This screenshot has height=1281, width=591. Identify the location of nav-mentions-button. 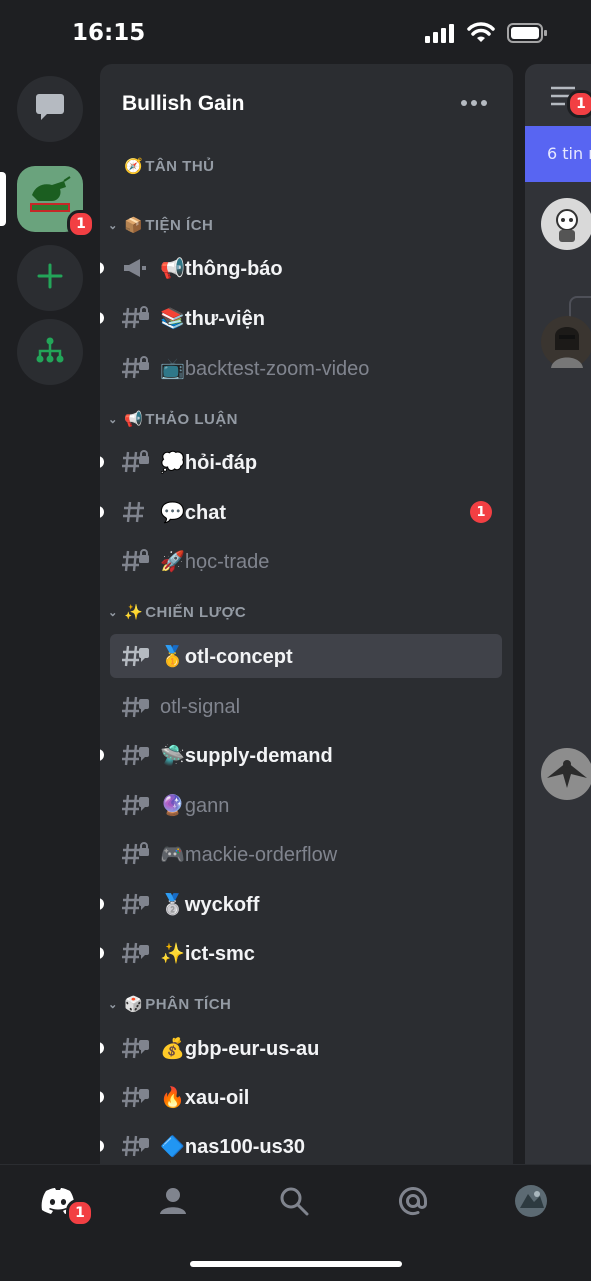
(413, 1203).